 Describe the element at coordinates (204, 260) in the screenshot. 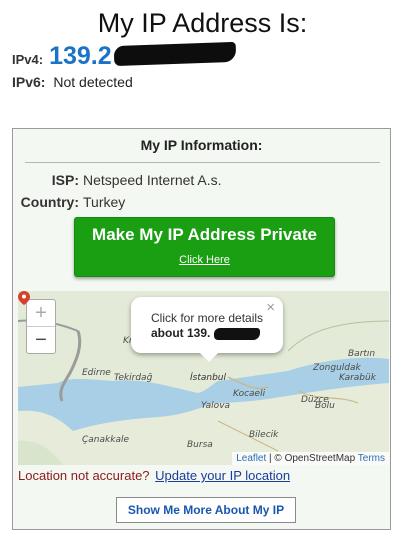

I see `click-here-link: Click Here` at that location.